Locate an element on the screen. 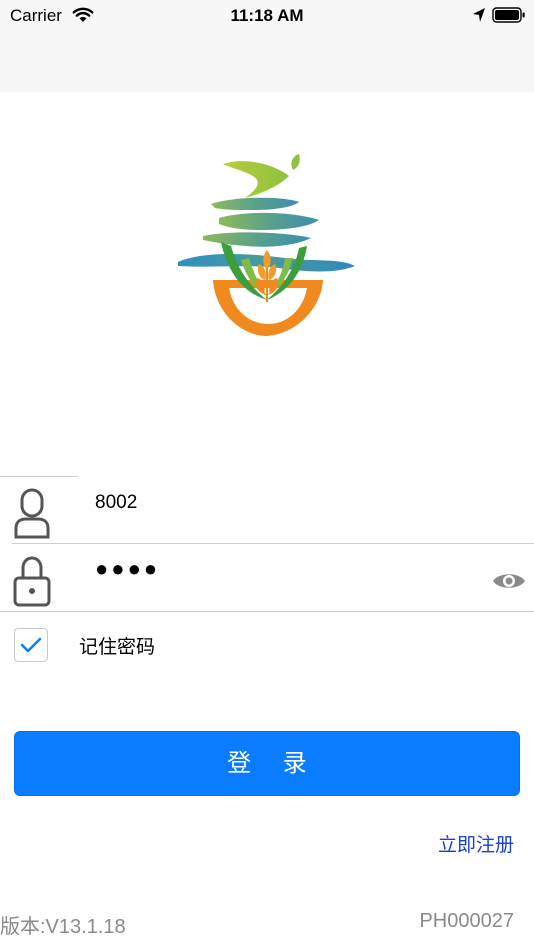 Image resolution: width=534 pixels, height=950 pixels. app-logo is located at coordinates (266, 245).